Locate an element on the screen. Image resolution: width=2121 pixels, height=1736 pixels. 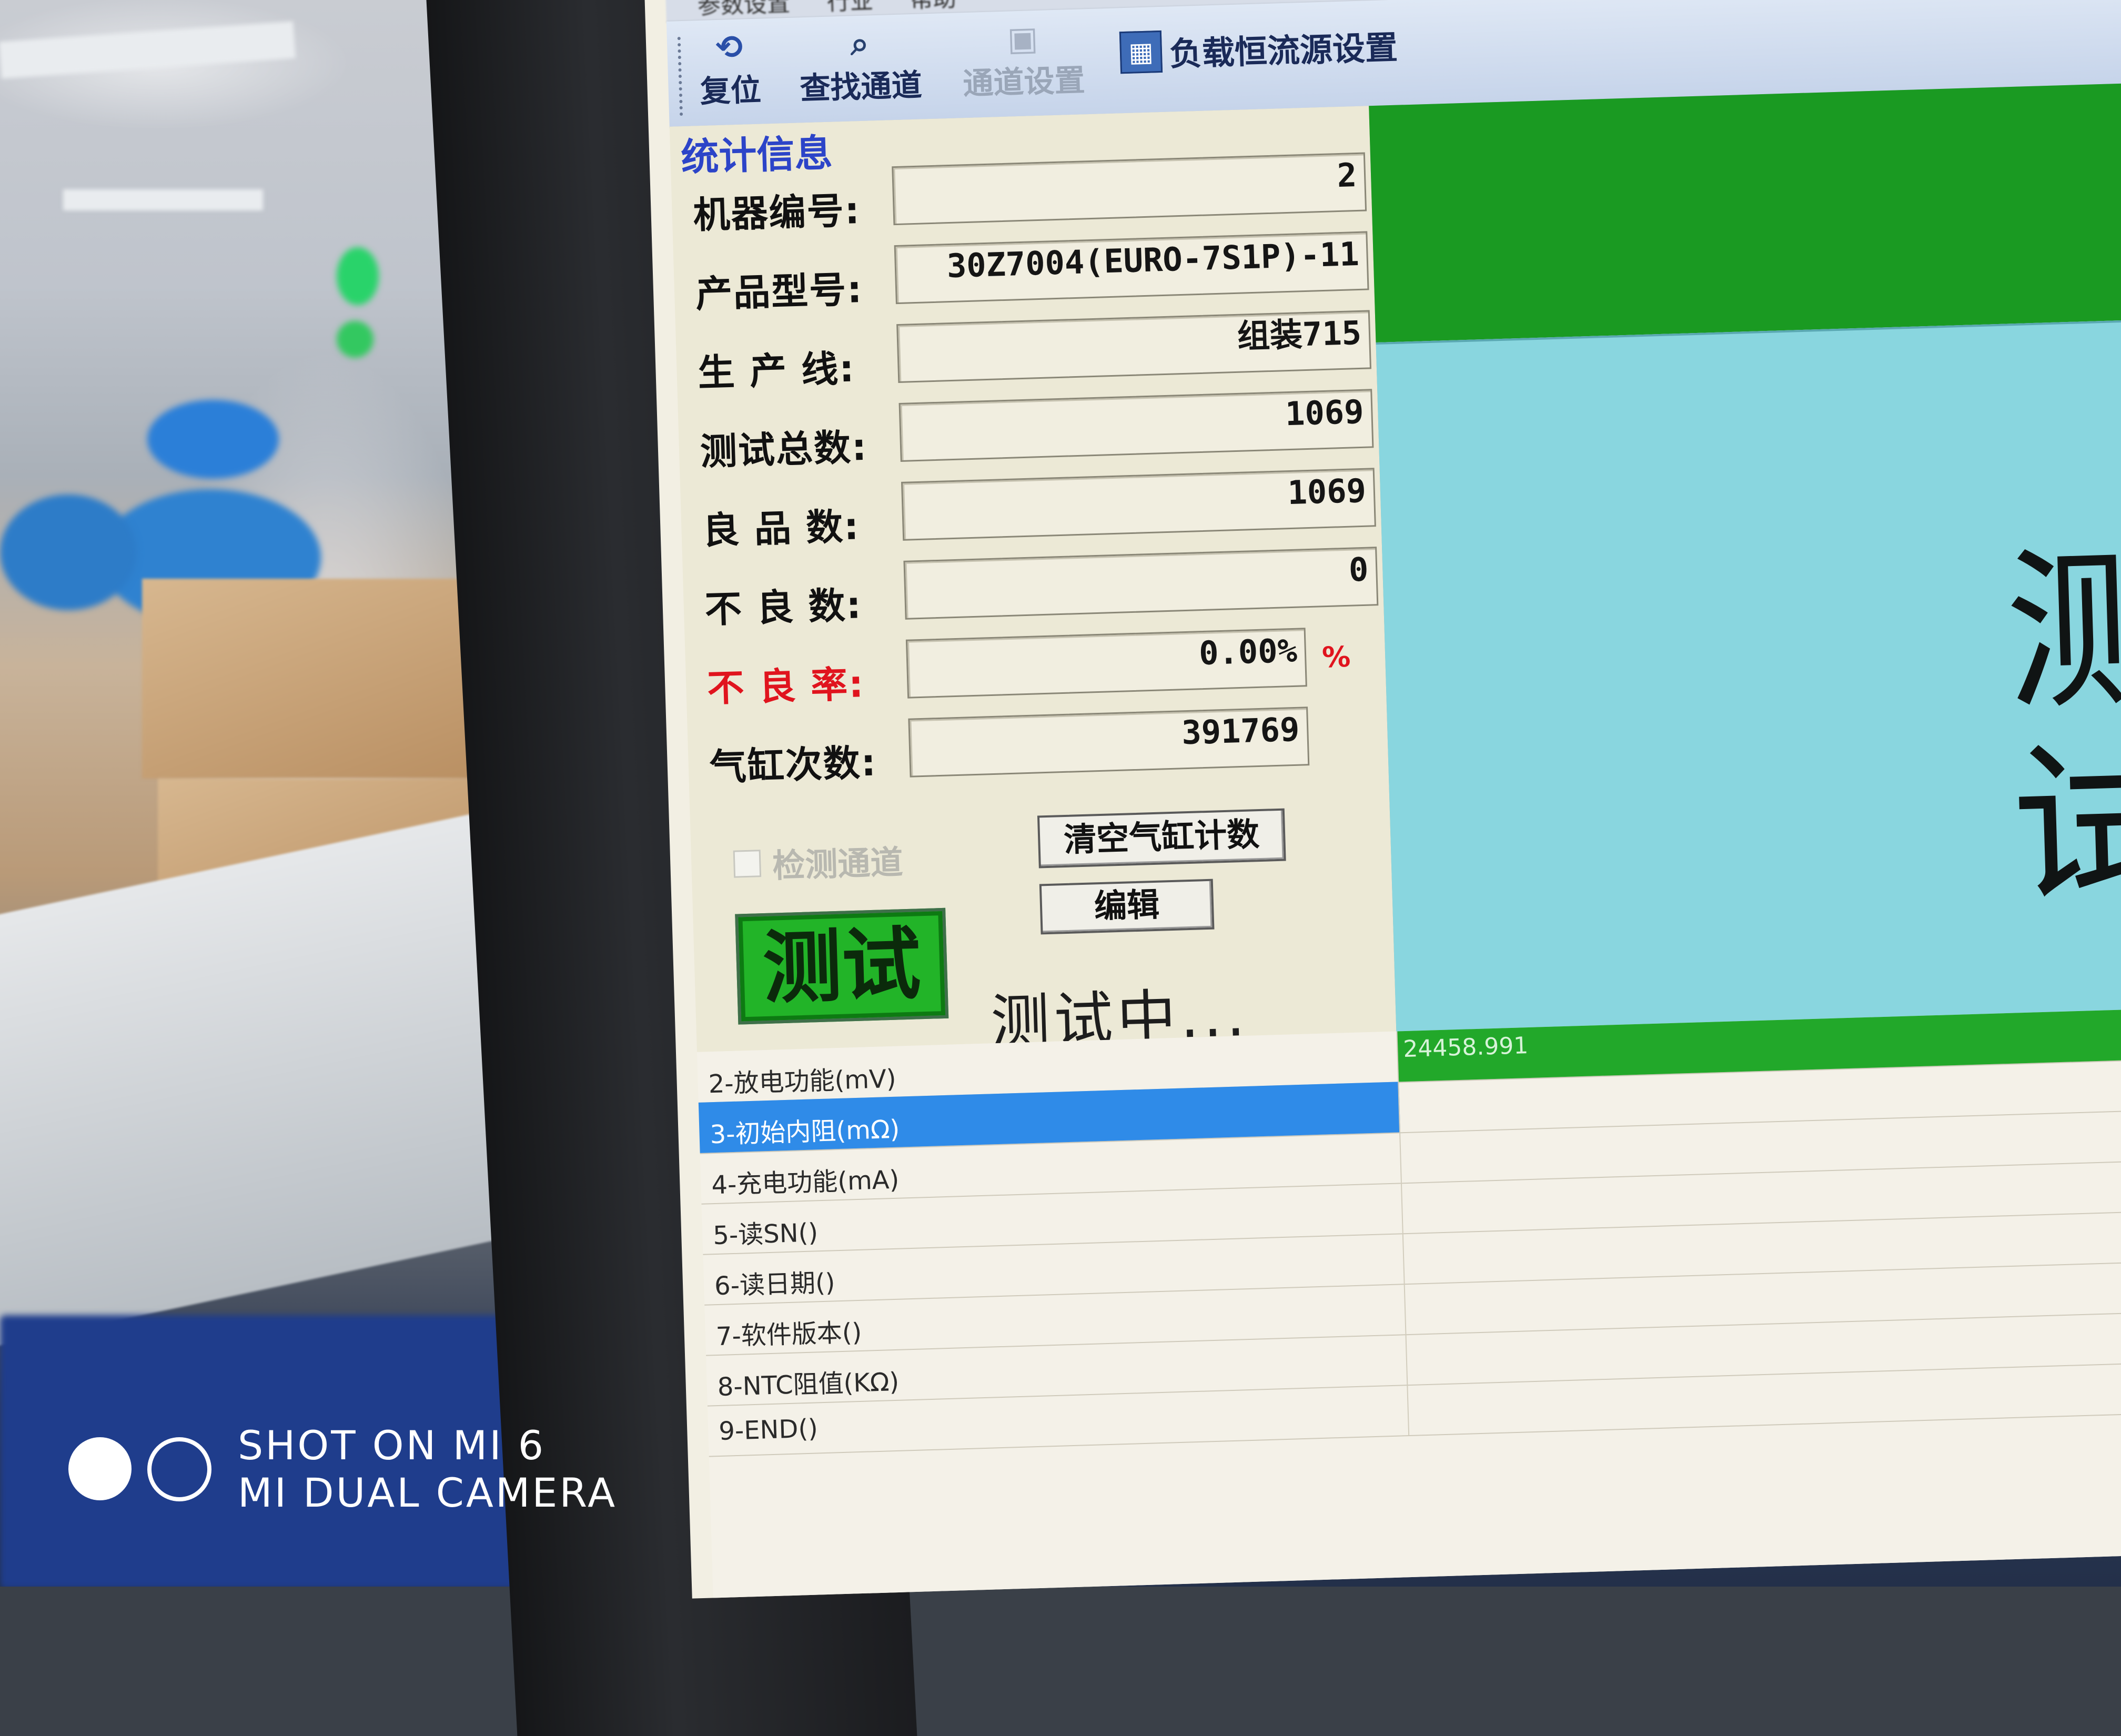
channel-settings-icon: ▣ is located at coordinates (1022, 38).